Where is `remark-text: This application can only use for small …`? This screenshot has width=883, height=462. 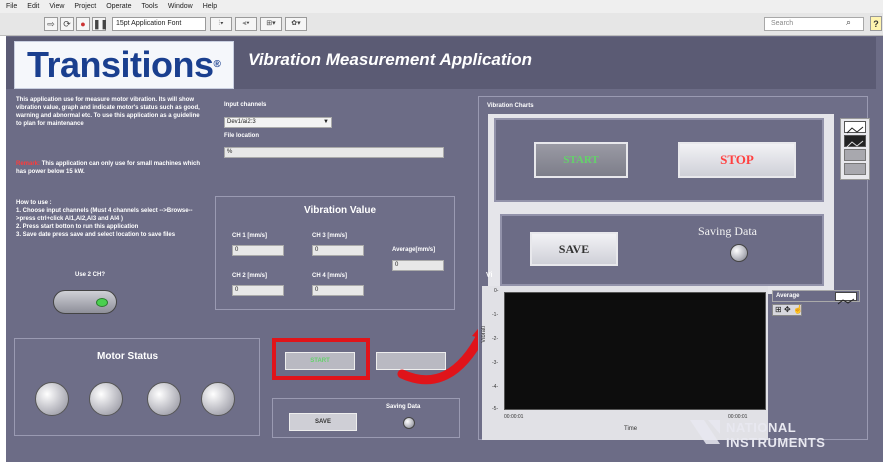 remark-text: This application can only use for small … is located at coordinates (108, 168).